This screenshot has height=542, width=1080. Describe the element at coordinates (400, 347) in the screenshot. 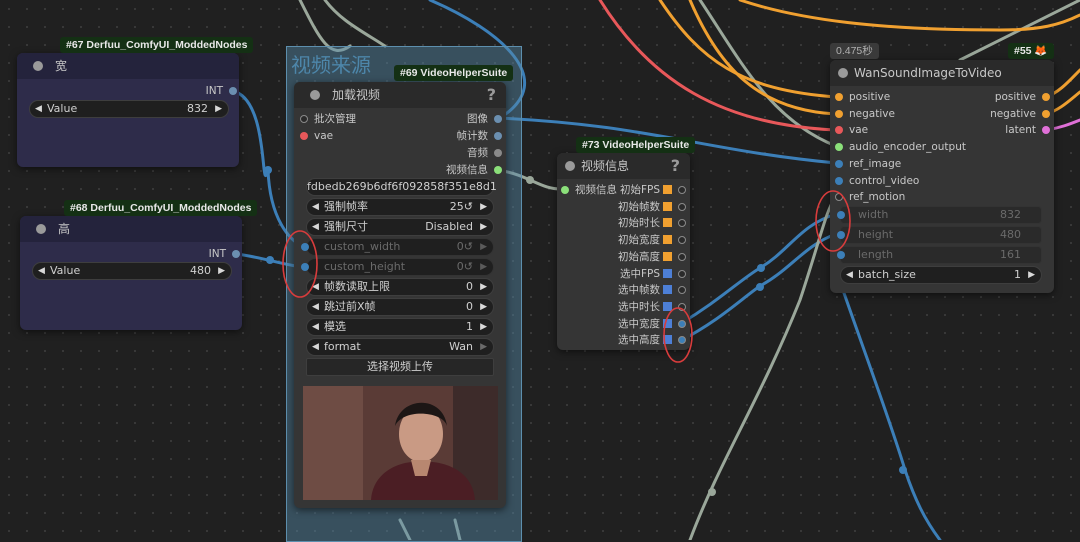

I see `format-widget: ◀ format Wan ▶` at that location.